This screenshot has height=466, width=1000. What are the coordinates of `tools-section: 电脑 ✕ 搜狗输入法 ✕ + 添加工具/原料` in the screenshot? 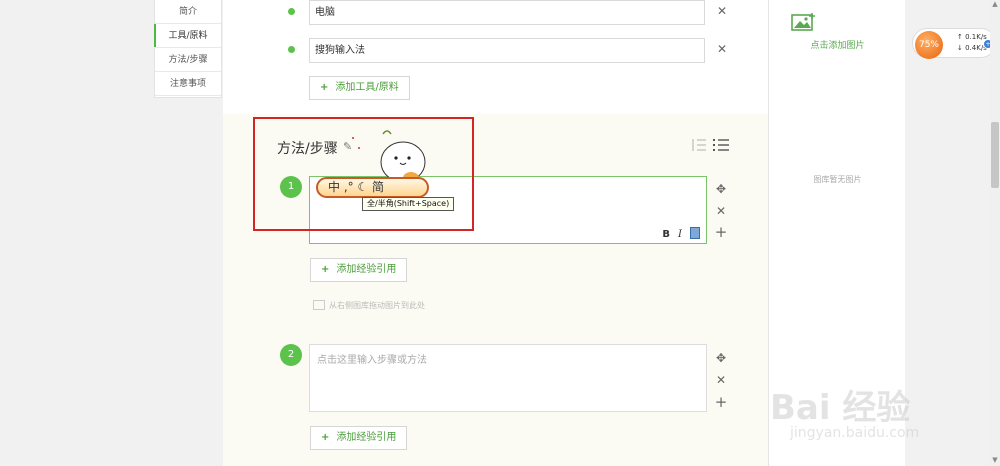 It's located at (495, 57).